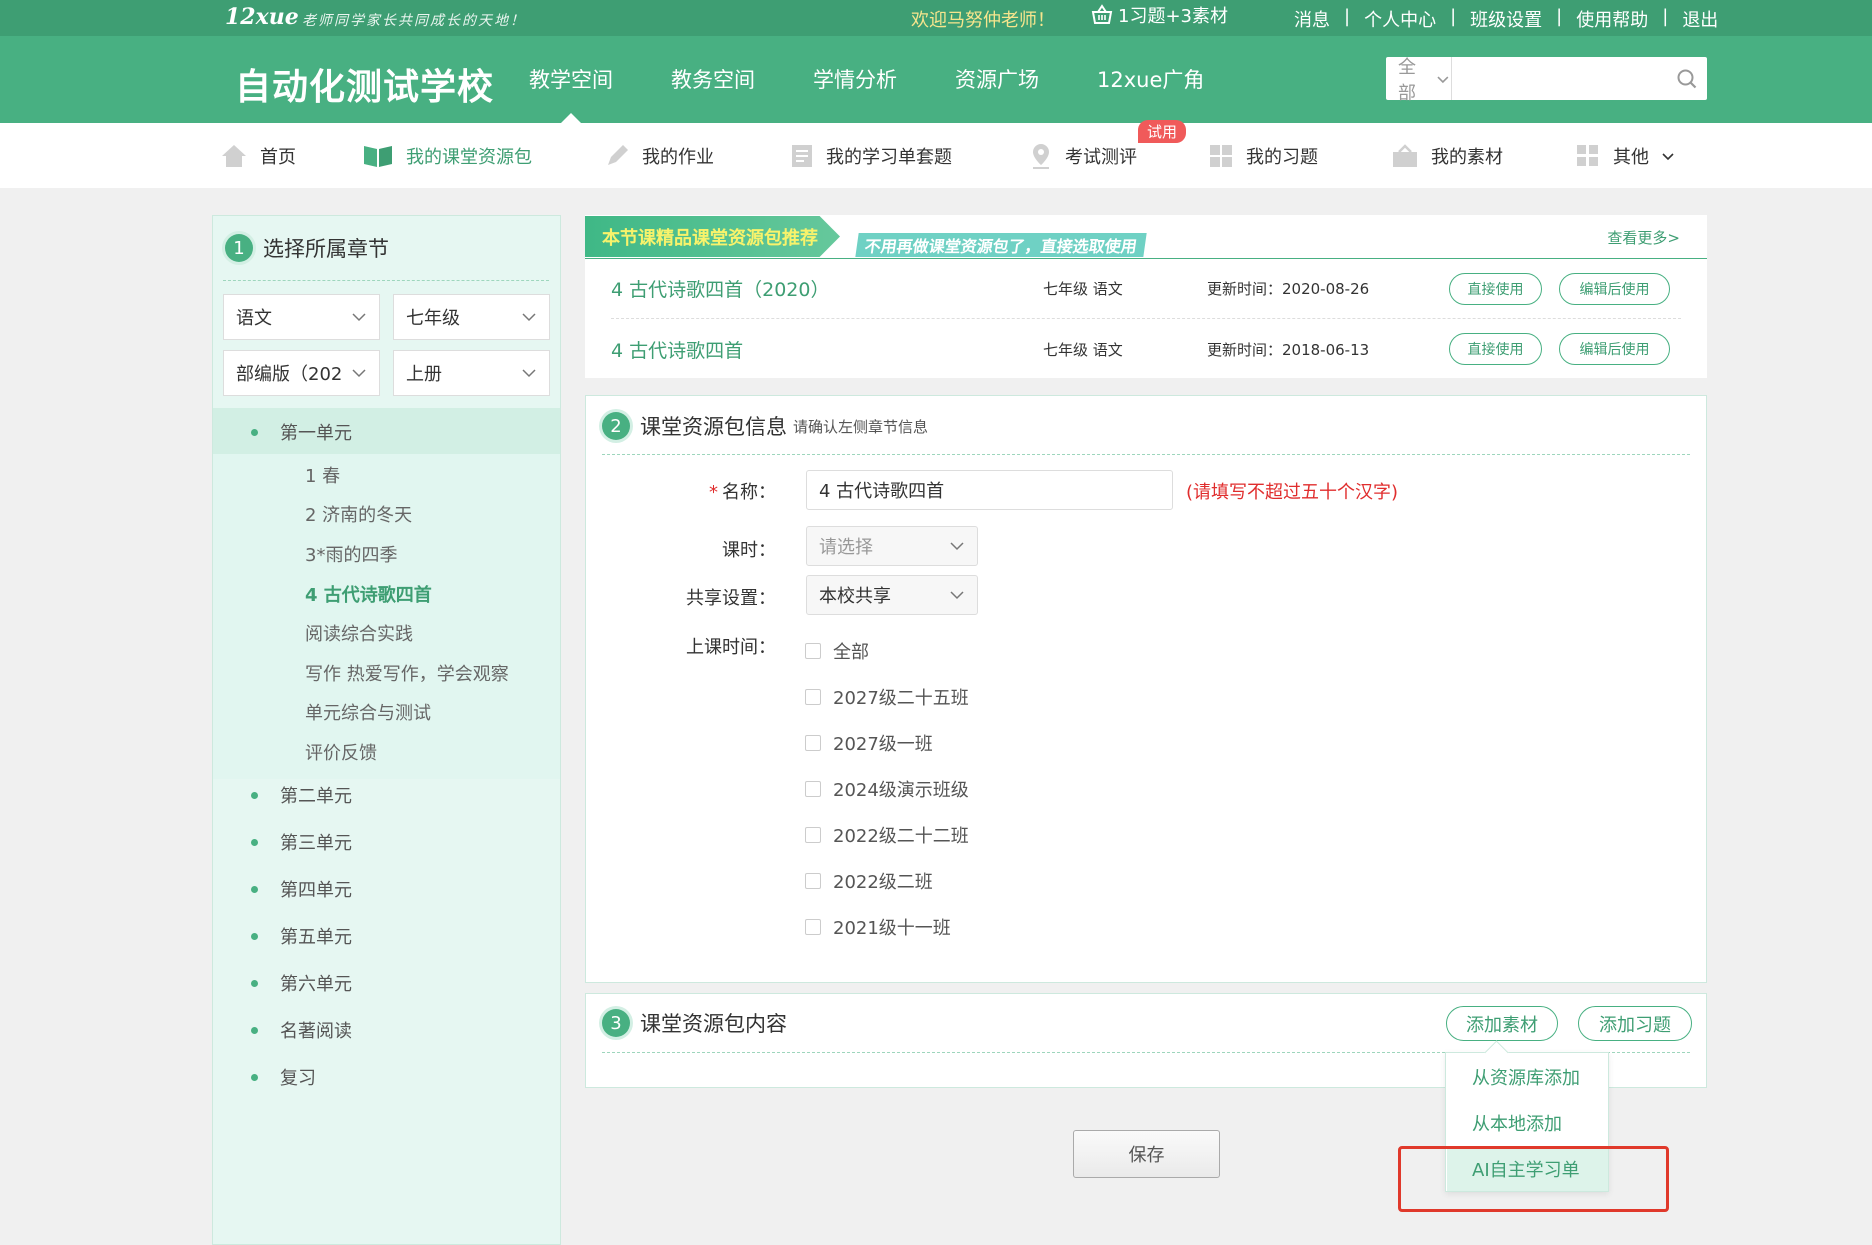 The width and height of the screenshot is (1872, 1245). I want to click on lesson-item: 1 春, so click(322, 475).